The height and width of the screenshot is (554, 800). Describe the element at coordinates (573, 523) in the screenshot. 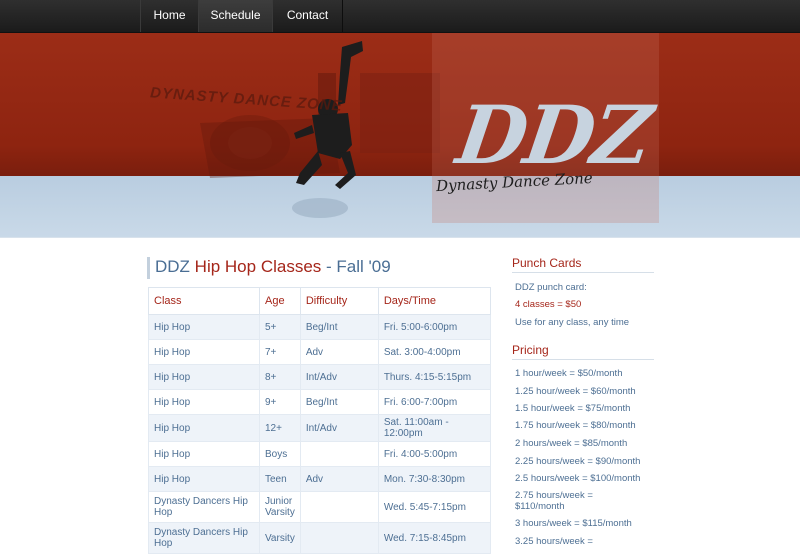

I see `pricing-item: 3 hours/week = $115/month` at that location.